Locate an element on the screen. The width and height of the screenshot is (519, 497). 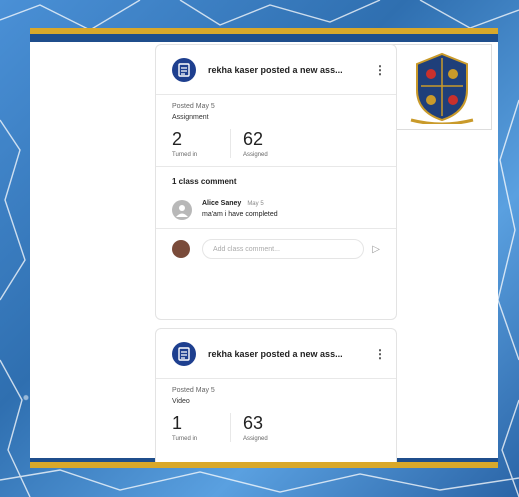
stat-number: 63 is located at coordinates (253, 423).